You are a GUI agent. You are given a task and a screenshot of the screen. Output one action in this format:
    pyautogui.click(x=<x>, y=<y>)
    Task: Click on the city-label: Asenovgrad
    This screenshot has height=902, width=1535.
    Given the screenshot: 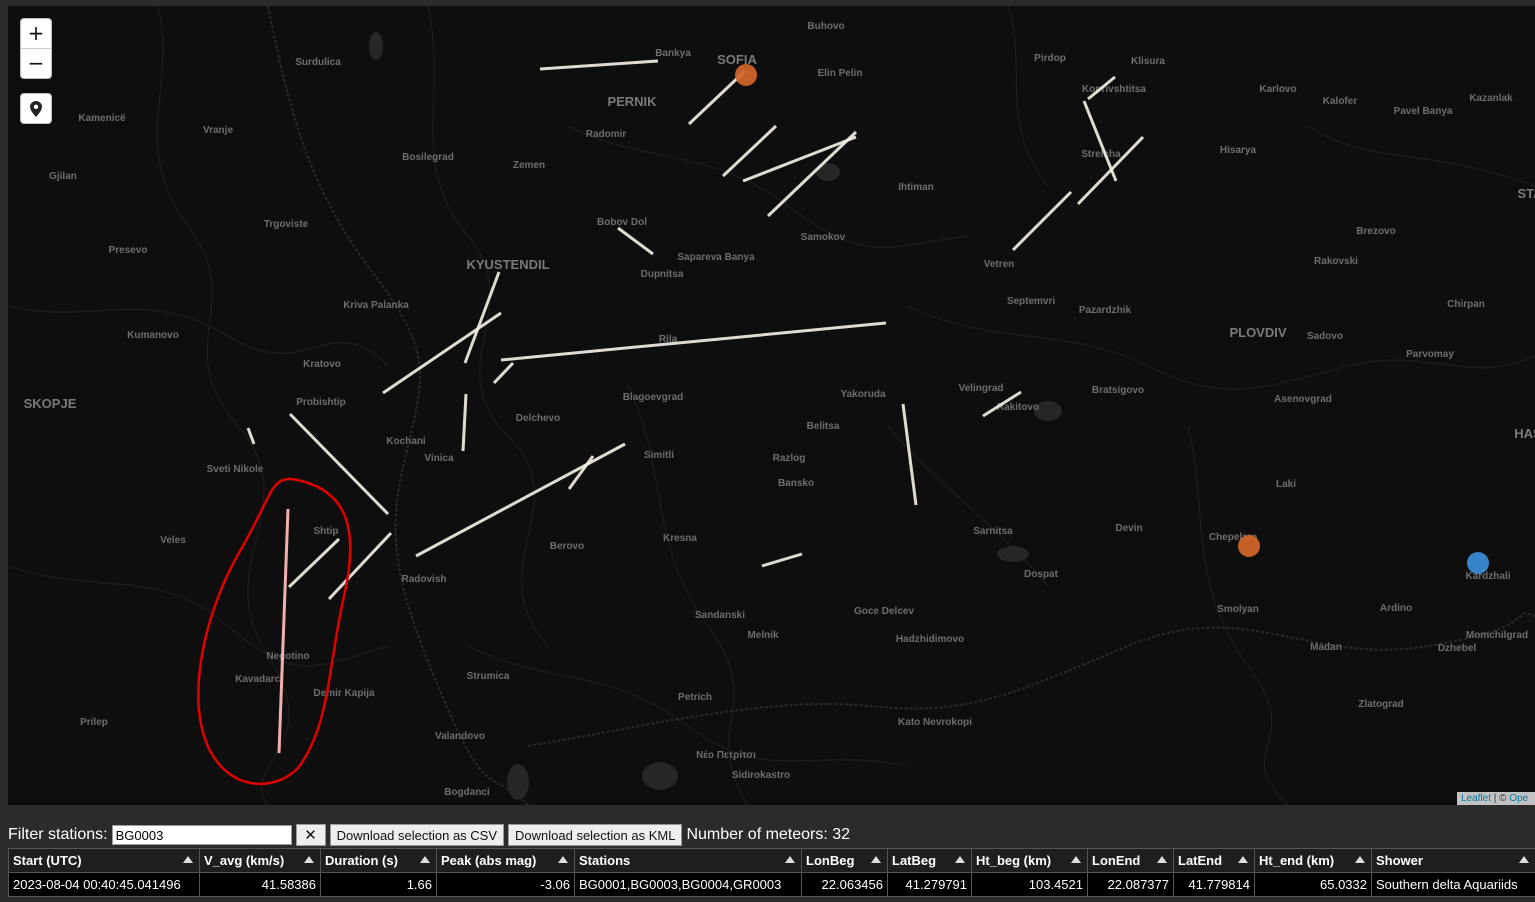 What is the action you would take?
    pyautogui.click(x=1303, y=399)
    